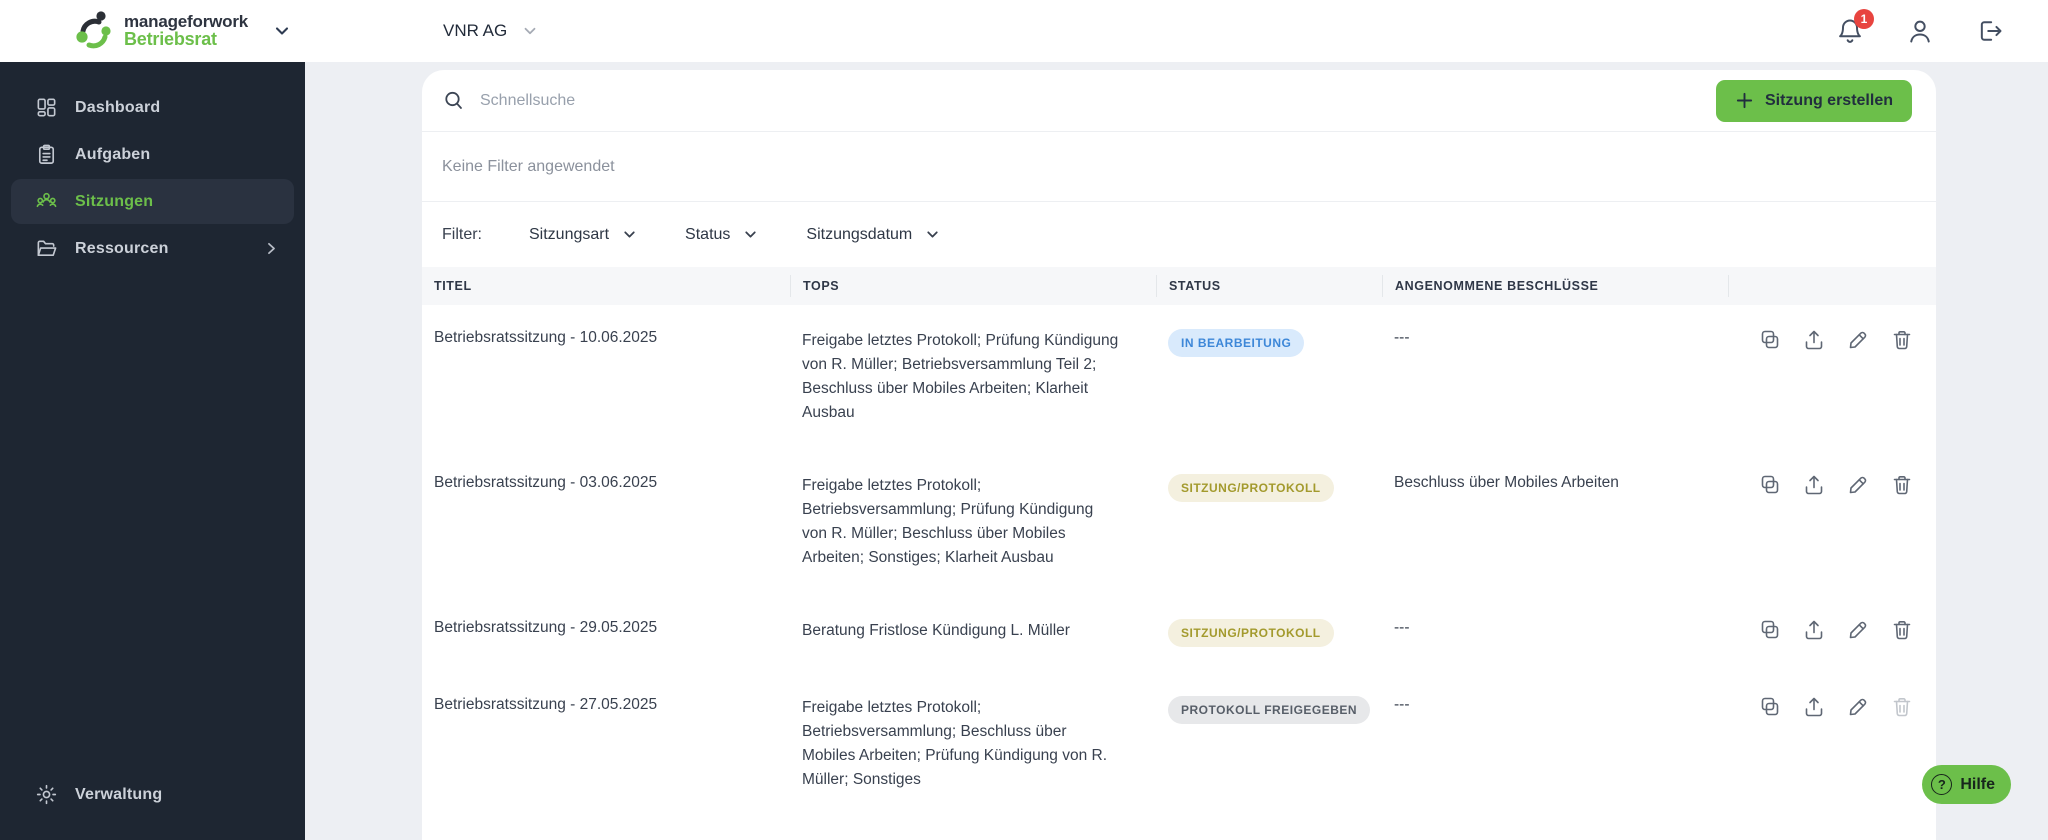  What do you see at coordinates (118, 107) in the screenshot?
I see `sidebar-item-label: Dashboard` at bounding box center [118, 107].